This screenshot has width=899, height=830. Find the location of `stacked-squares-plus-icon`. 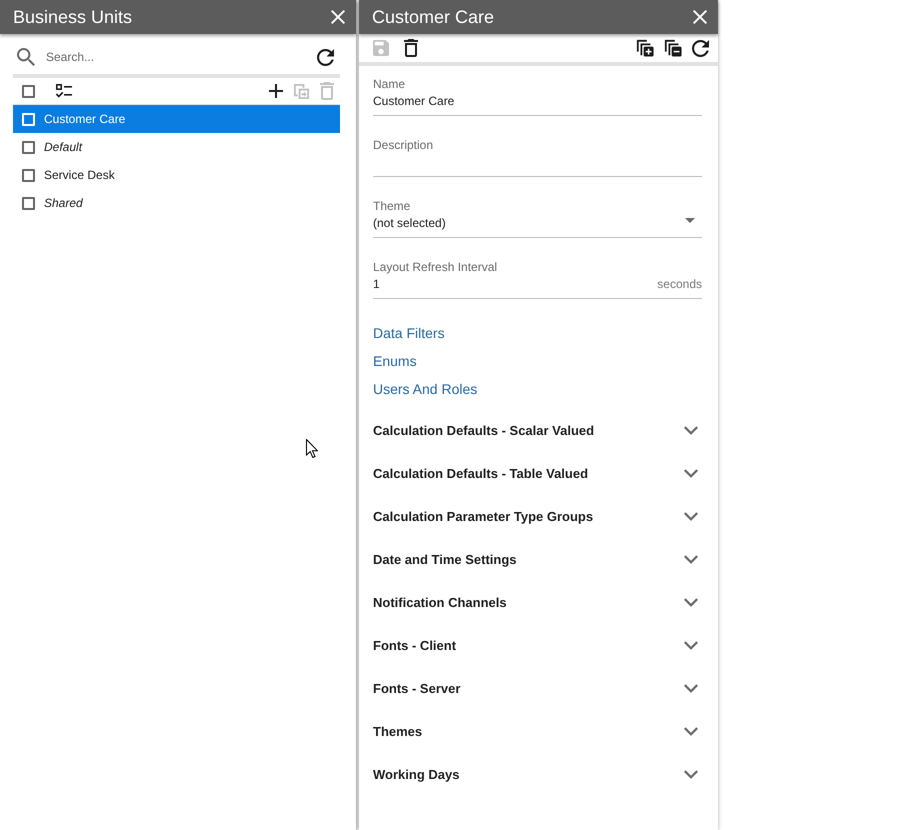

stacked-squares-plus-icon is located at coordinates (645, 48).